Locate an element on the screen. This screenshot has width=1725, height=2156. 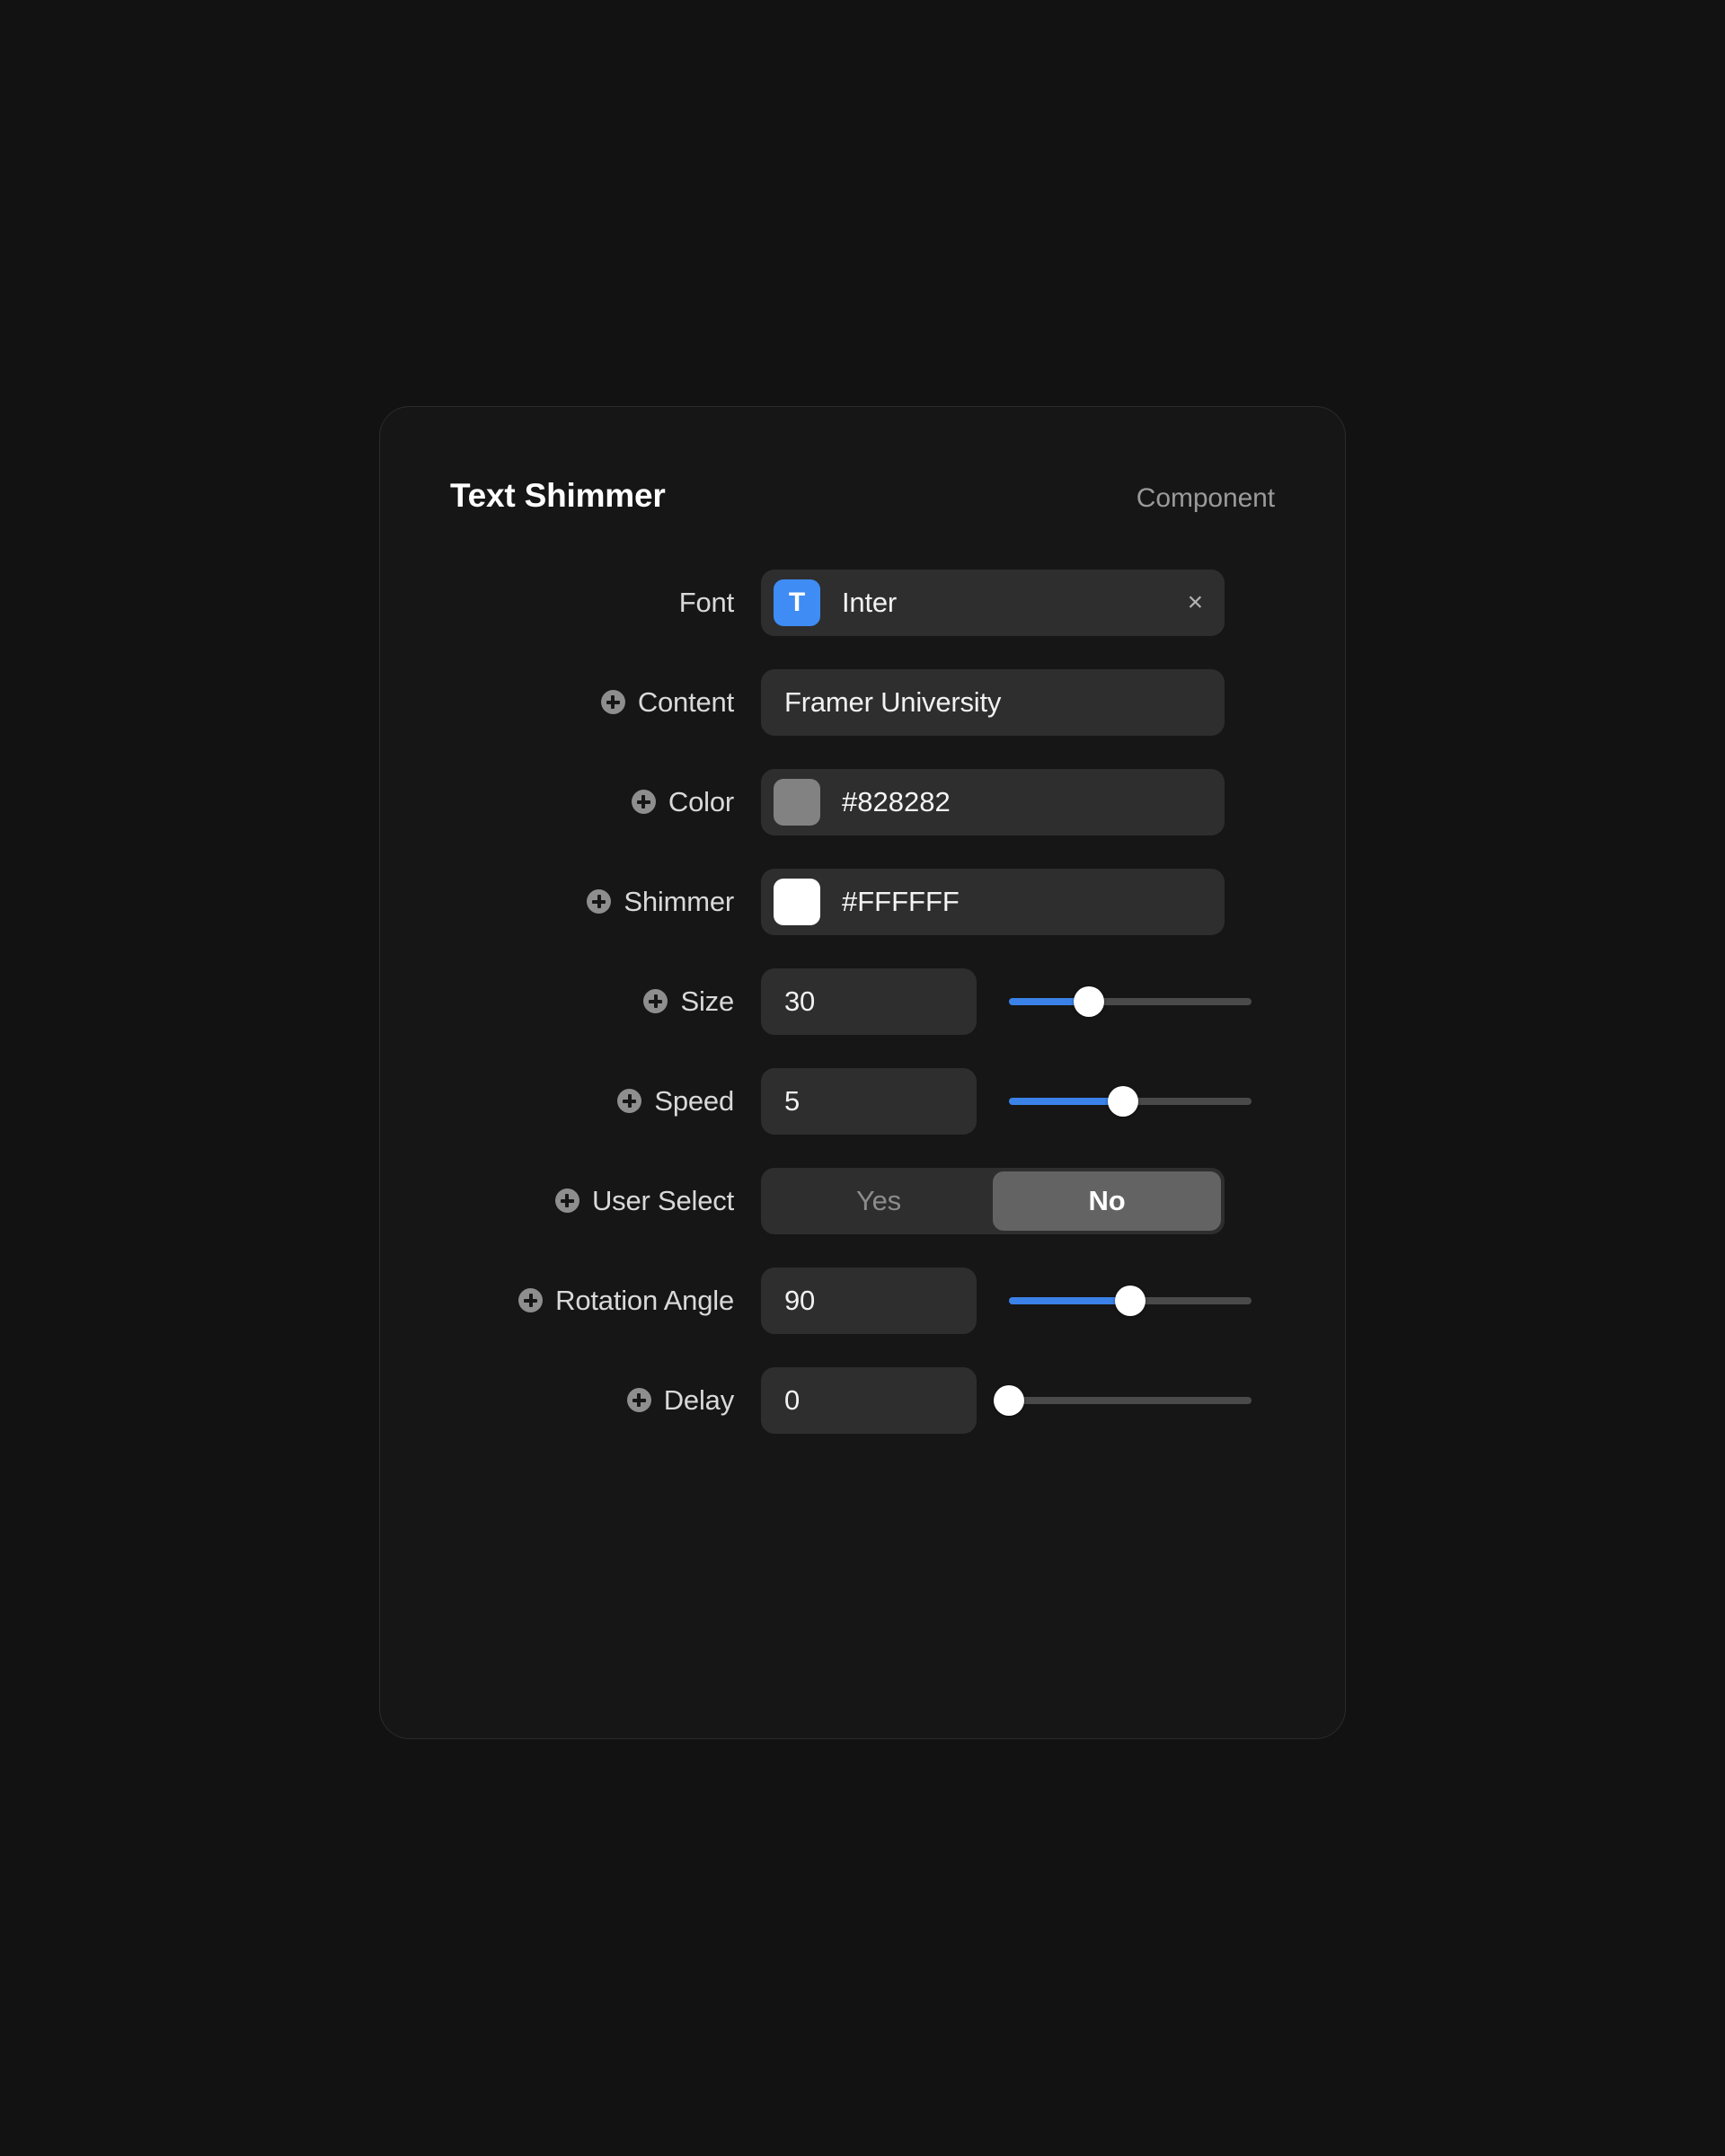
property-row-size: Size 30 is located at coordinates (827, 1001).